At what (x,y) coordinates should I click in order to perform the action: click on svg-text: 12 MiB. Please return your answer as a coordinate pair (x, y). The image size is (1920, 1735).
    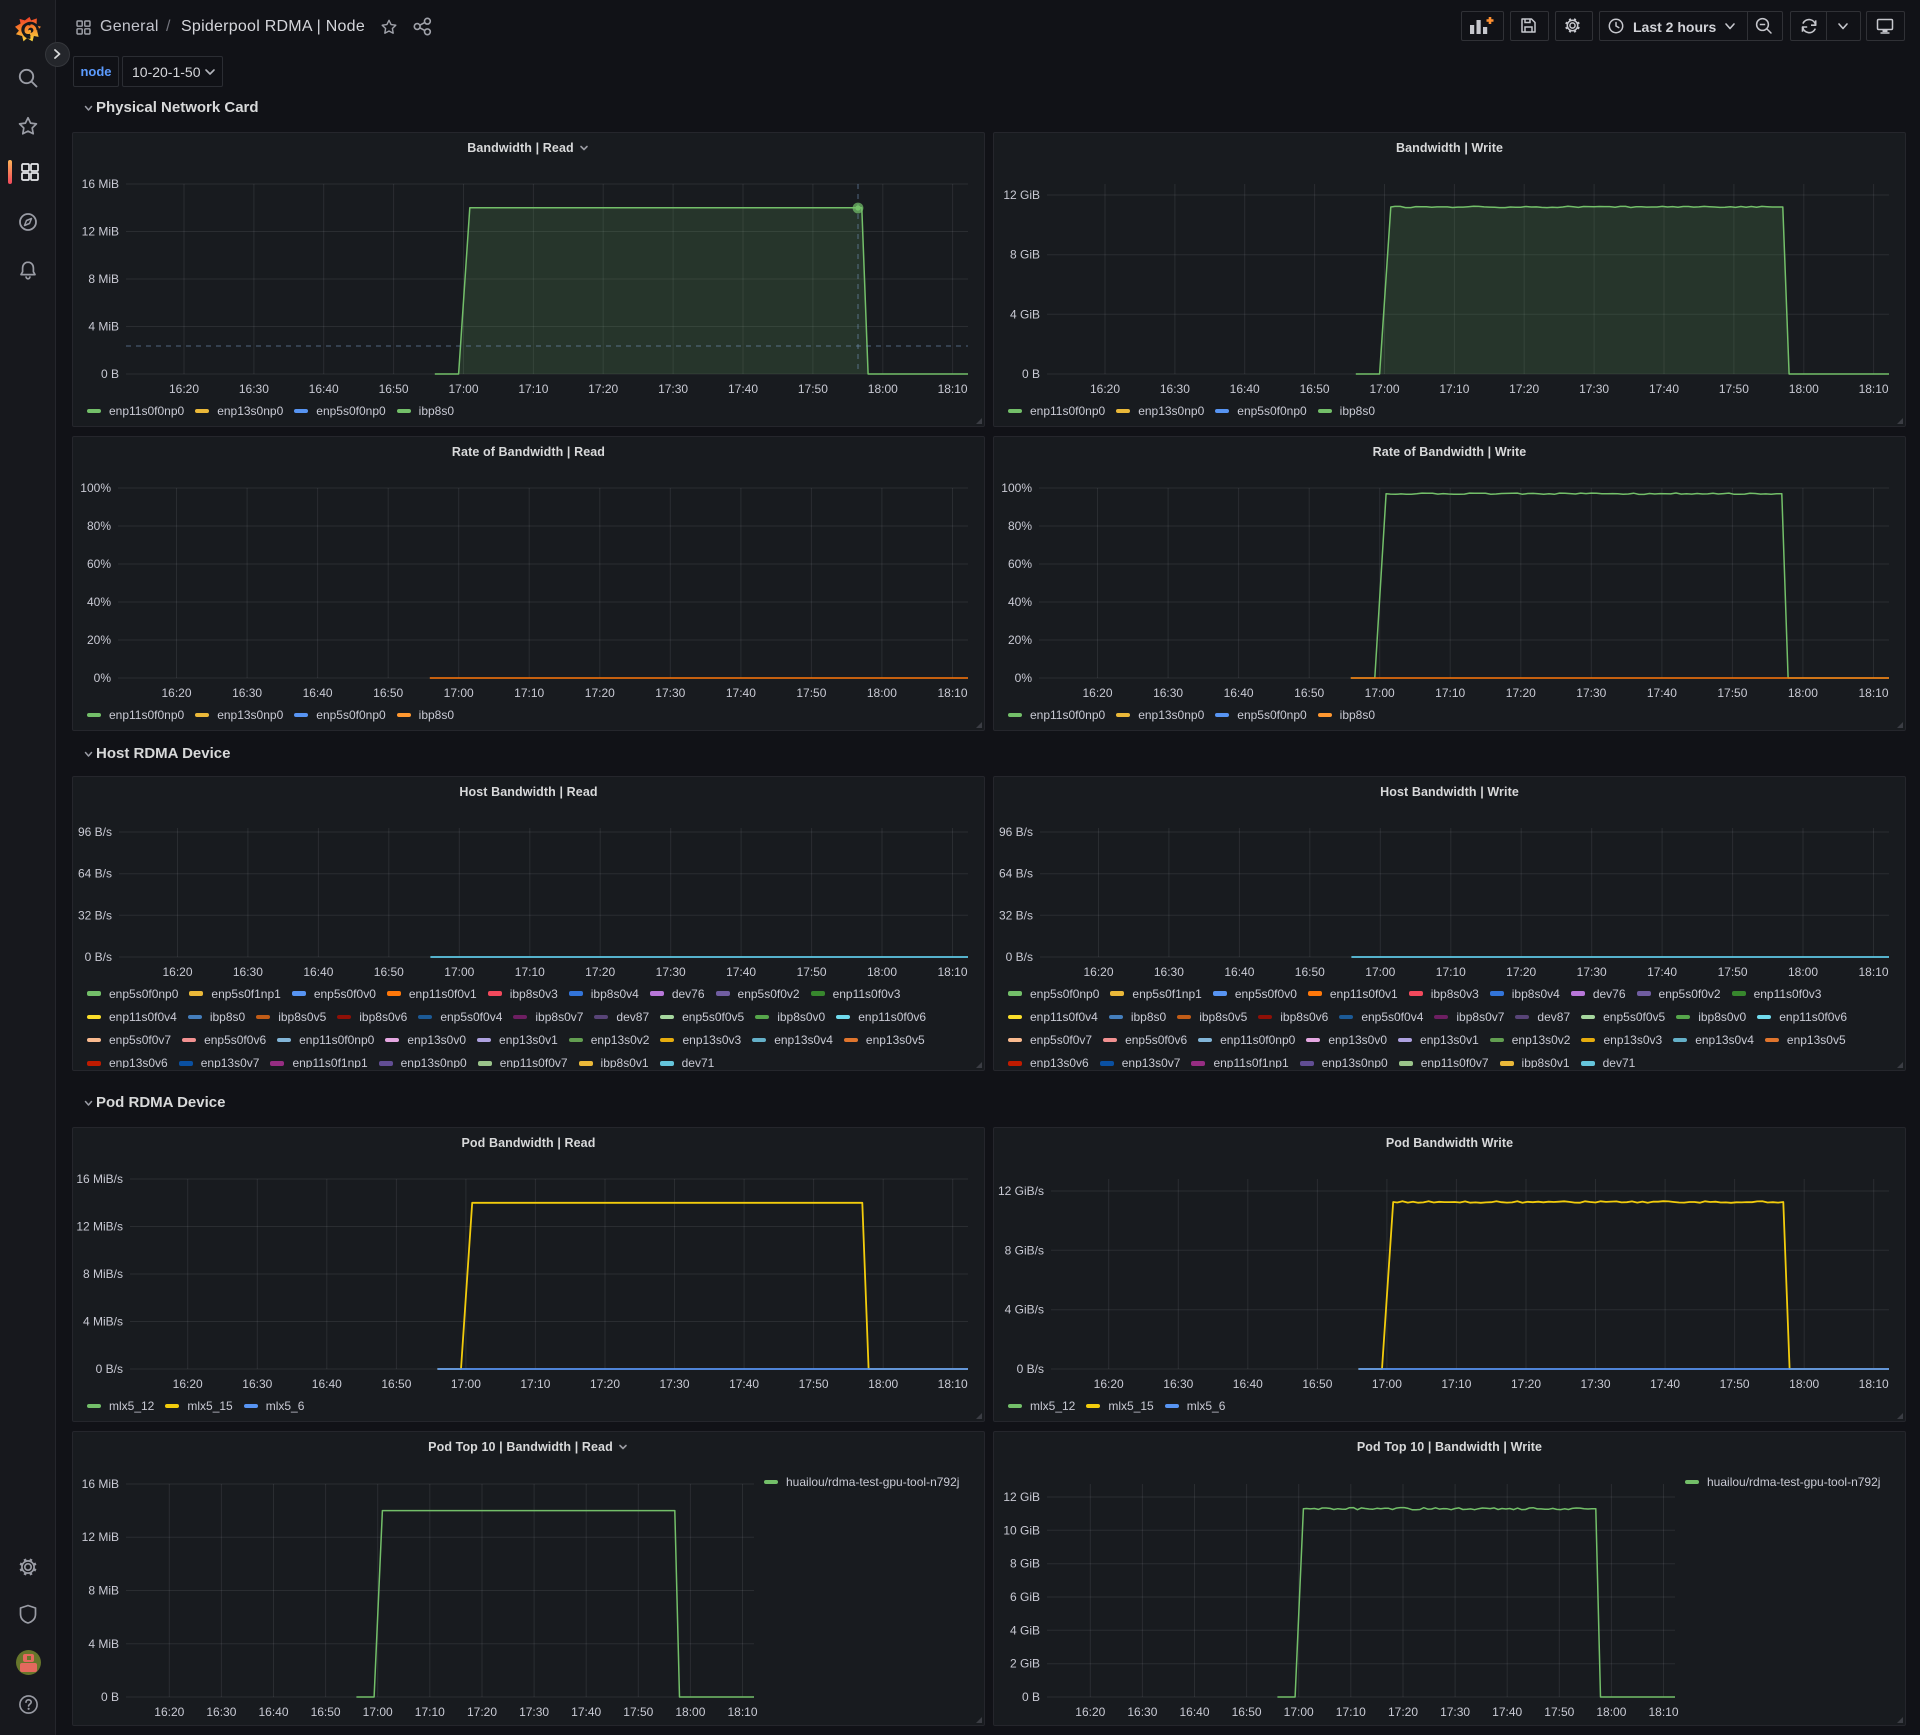
    Looking at the image, I should click on (100, 232).